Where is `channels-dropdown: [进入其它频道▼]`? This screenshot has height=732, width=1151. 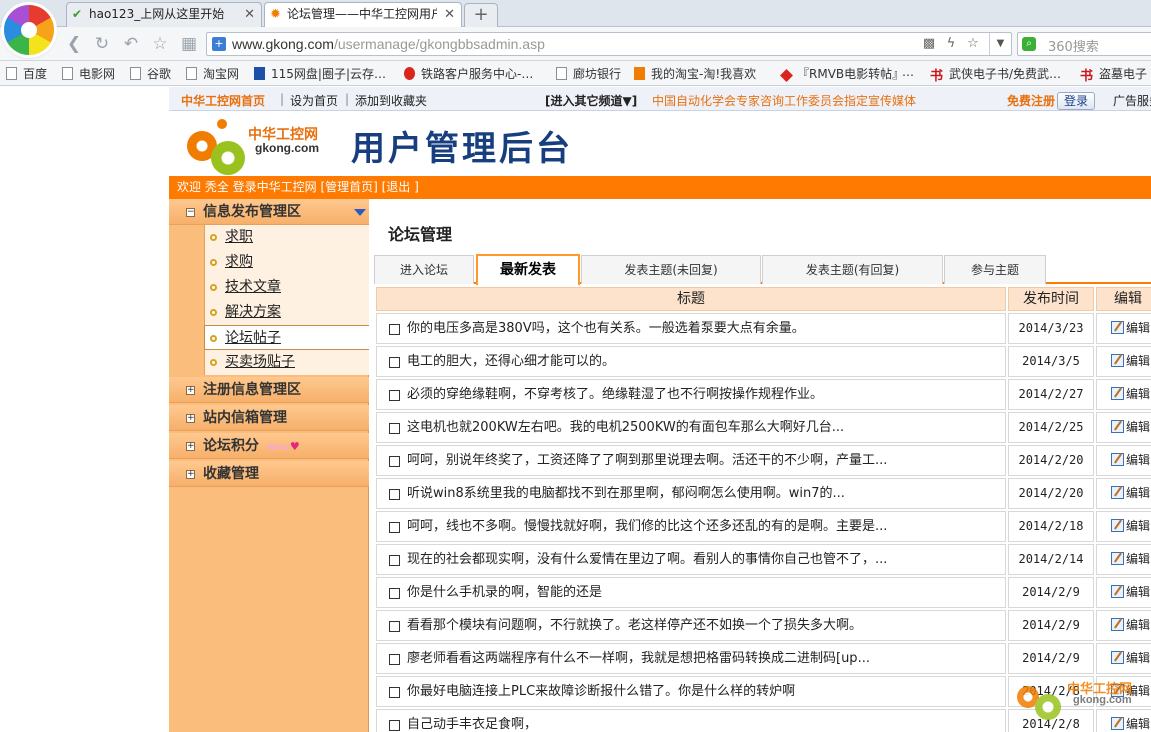
channels-dropdown: [进入其它频道▼] is located at coordinates (591, 100).